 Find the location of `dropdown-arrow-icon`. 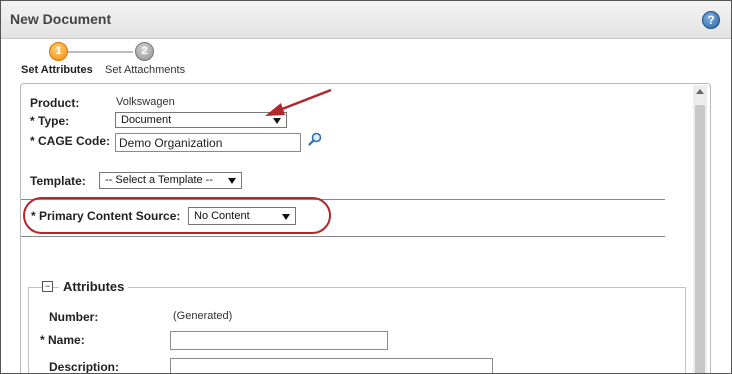

dropdown-arrow-icon is located at coordinates (232, 181).